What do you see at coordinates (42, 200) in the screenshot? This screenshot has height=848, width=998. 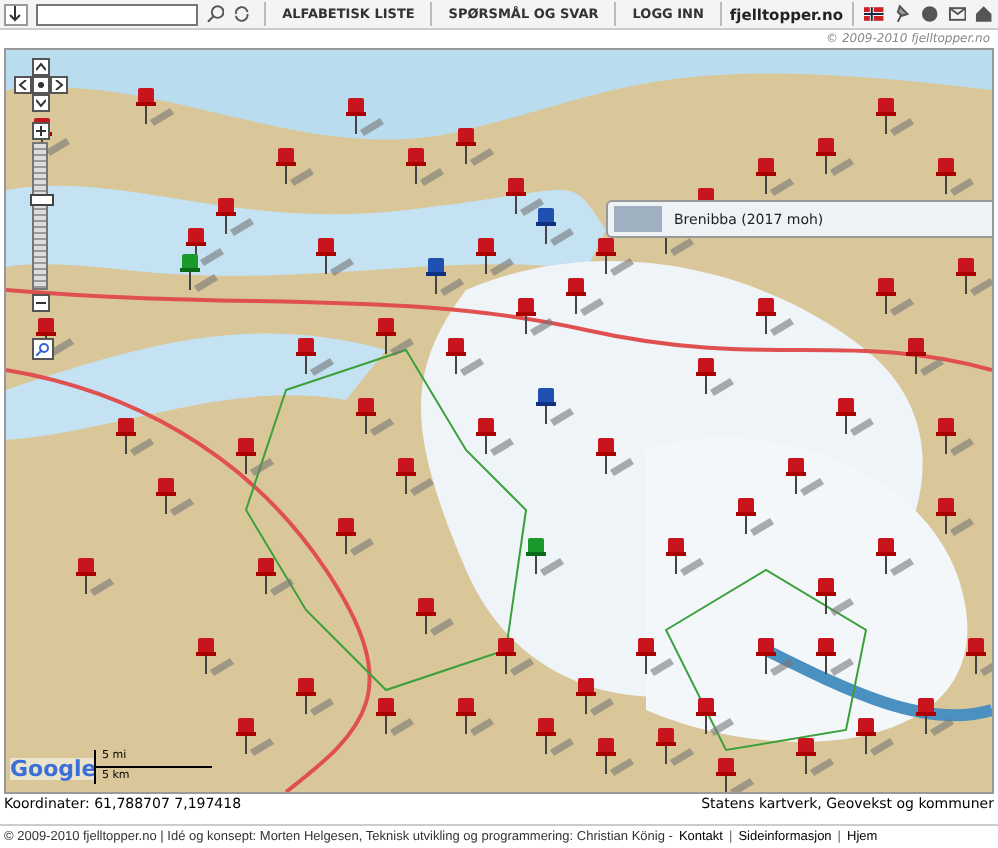 I see `zoom-slider-thumb` at bounding box center [42, 200].